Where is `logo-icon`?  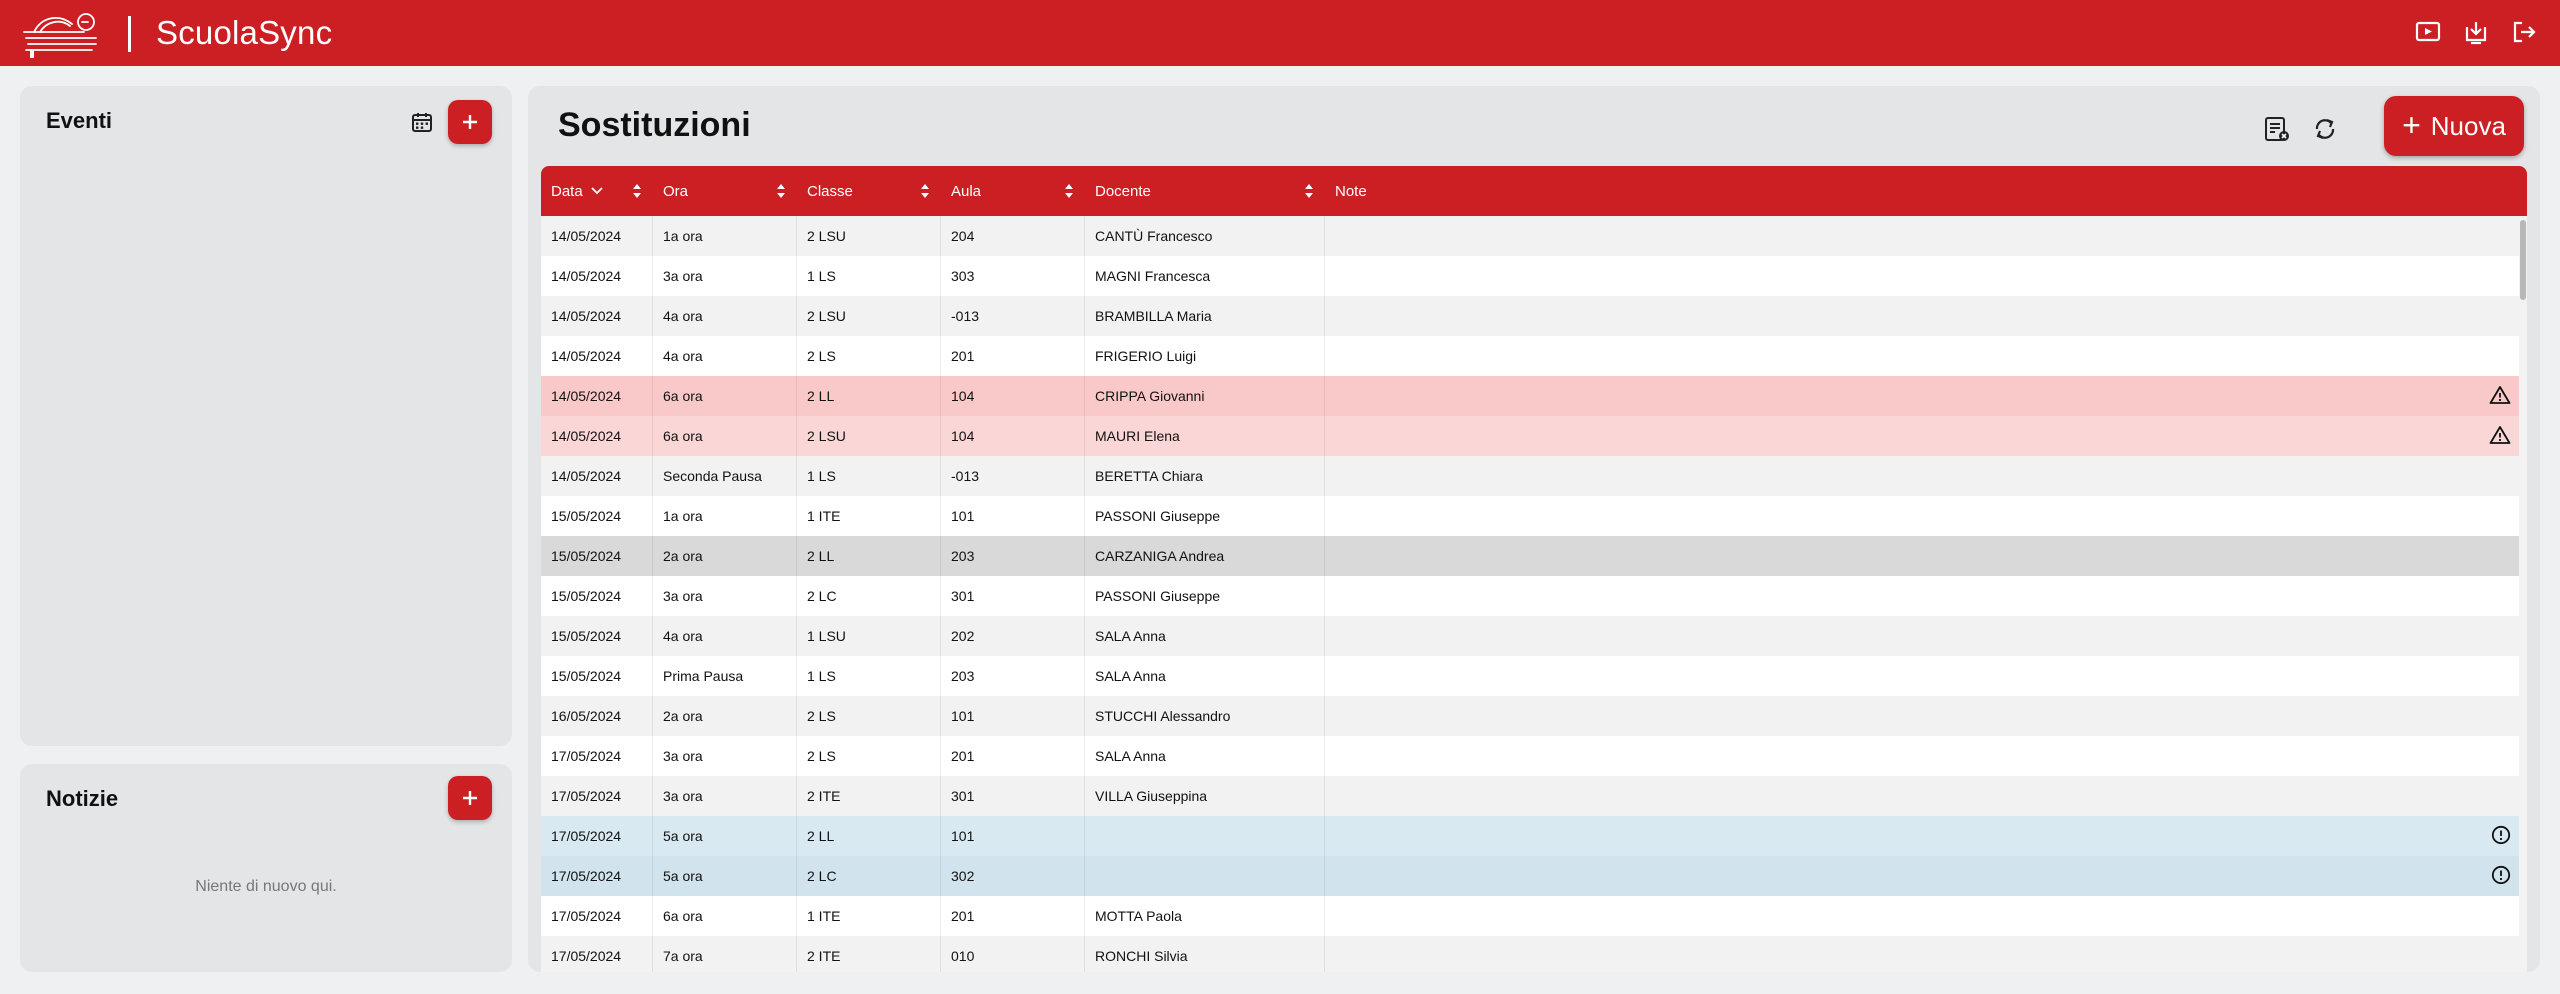
logo-icon is located at coordinates (60, 35).